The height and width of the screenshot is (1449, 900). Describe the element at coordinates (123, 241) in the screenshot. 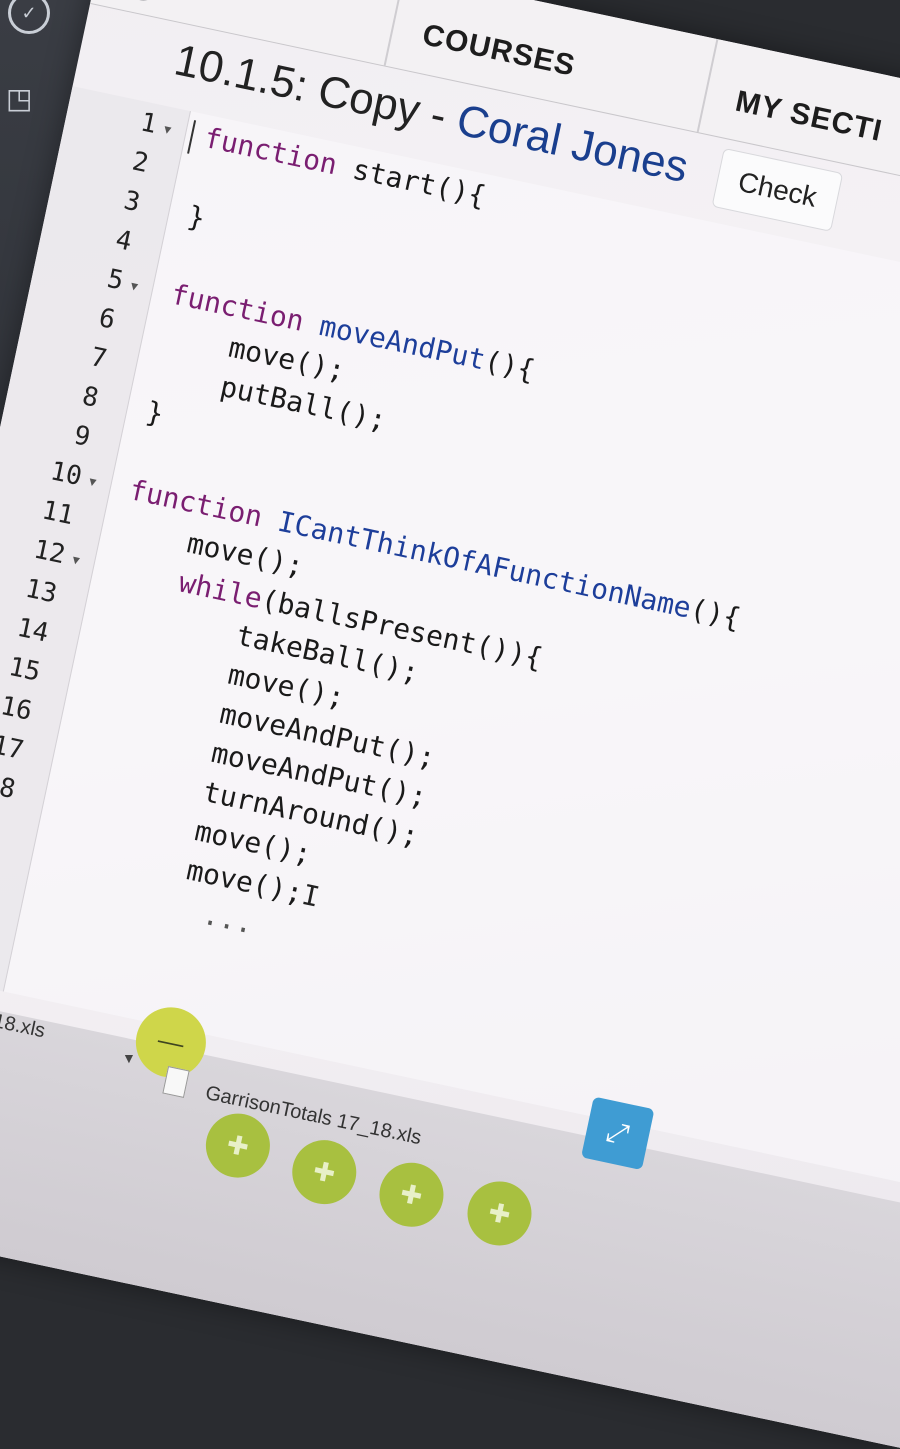

I see `line-number: 4` at that location.